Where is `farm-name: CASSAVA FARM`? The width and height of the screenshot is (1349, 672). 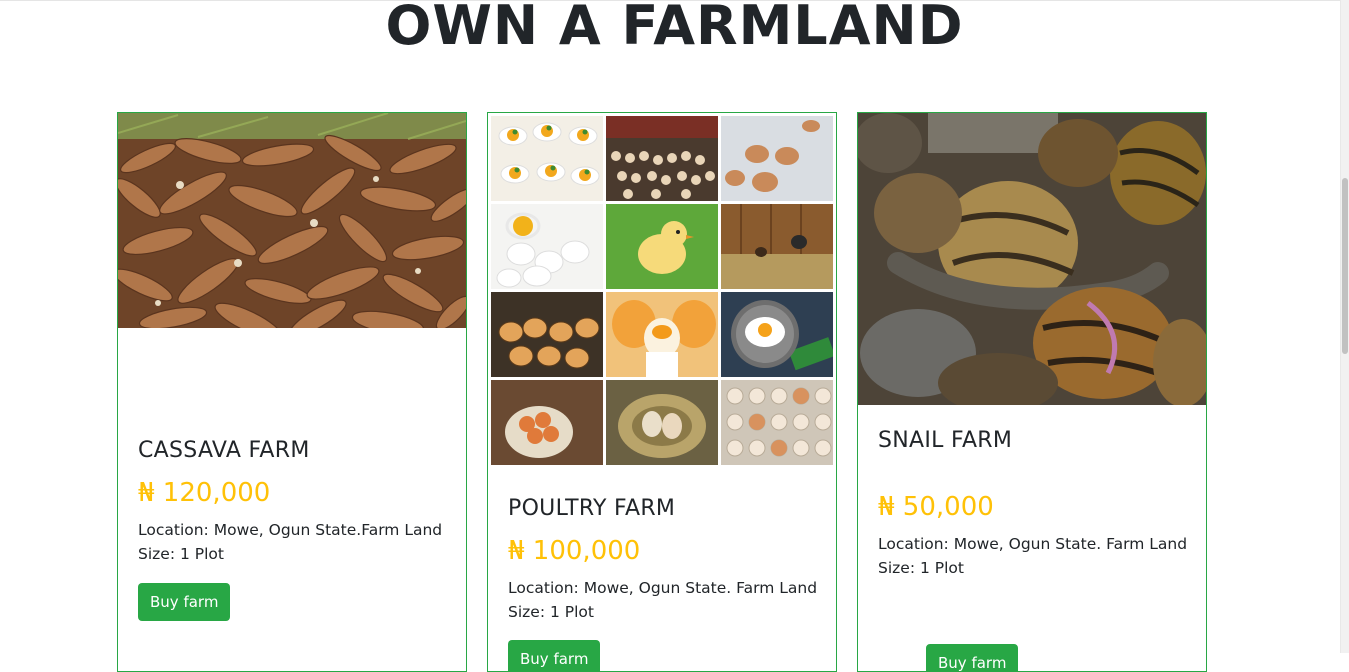
farm-name: CASSAVA FARM is located at coordinates (224, 450).